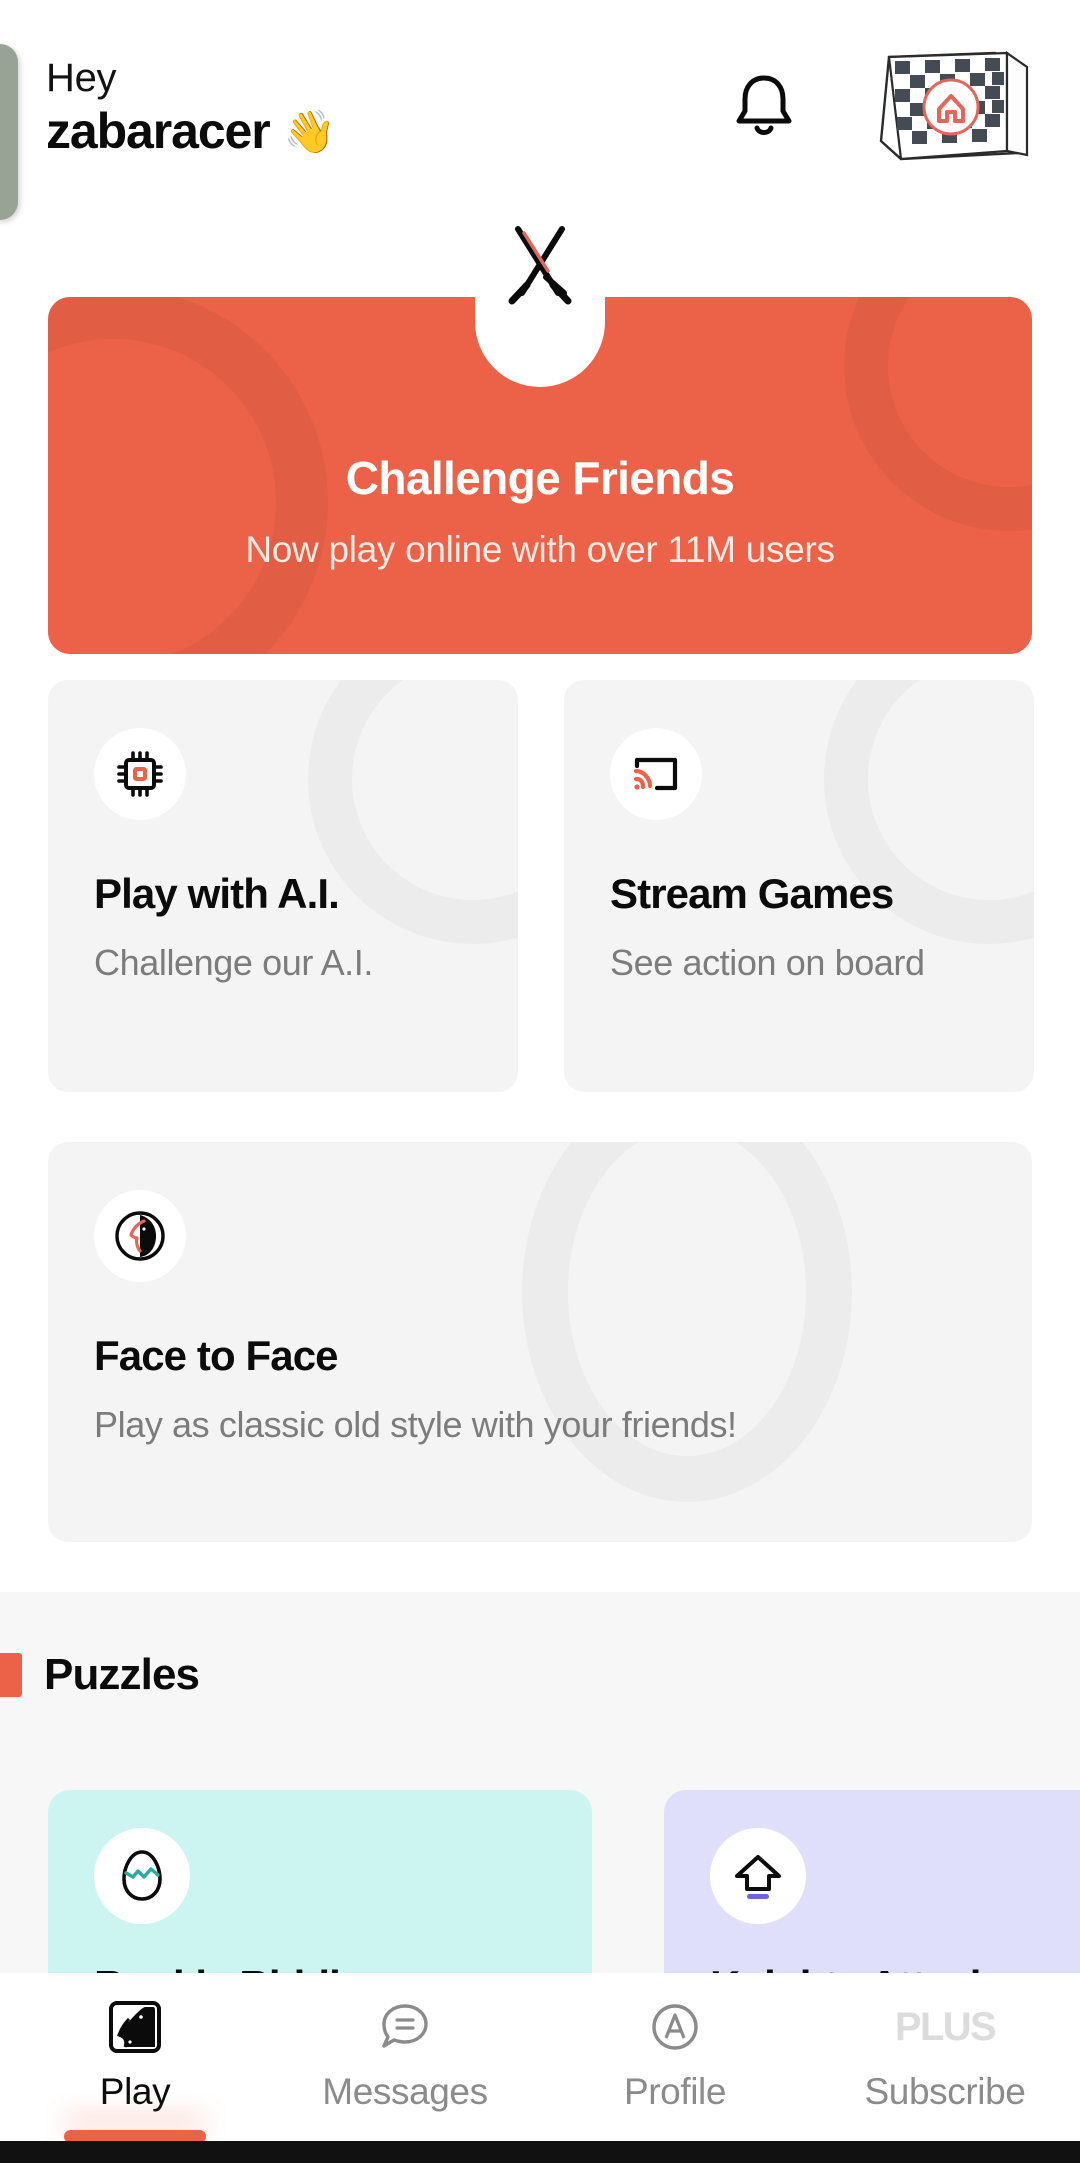 The image size is (1080, 2163). What do you see at coordinates (758, 1876) in the screenshot?
I see `up-arrow-icon` at bounding box center [758, 1876].